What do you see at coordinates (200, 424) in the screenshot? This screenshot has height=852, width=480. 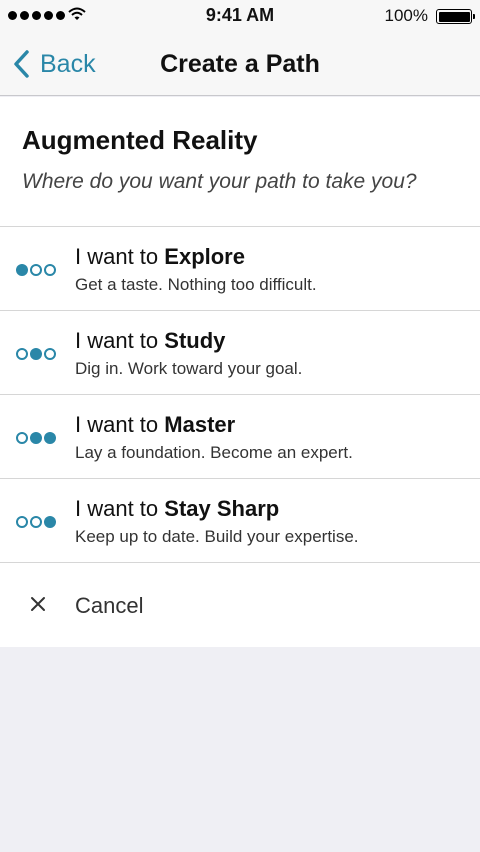 I see `option-name: Master` at bounding box center [200, 424].